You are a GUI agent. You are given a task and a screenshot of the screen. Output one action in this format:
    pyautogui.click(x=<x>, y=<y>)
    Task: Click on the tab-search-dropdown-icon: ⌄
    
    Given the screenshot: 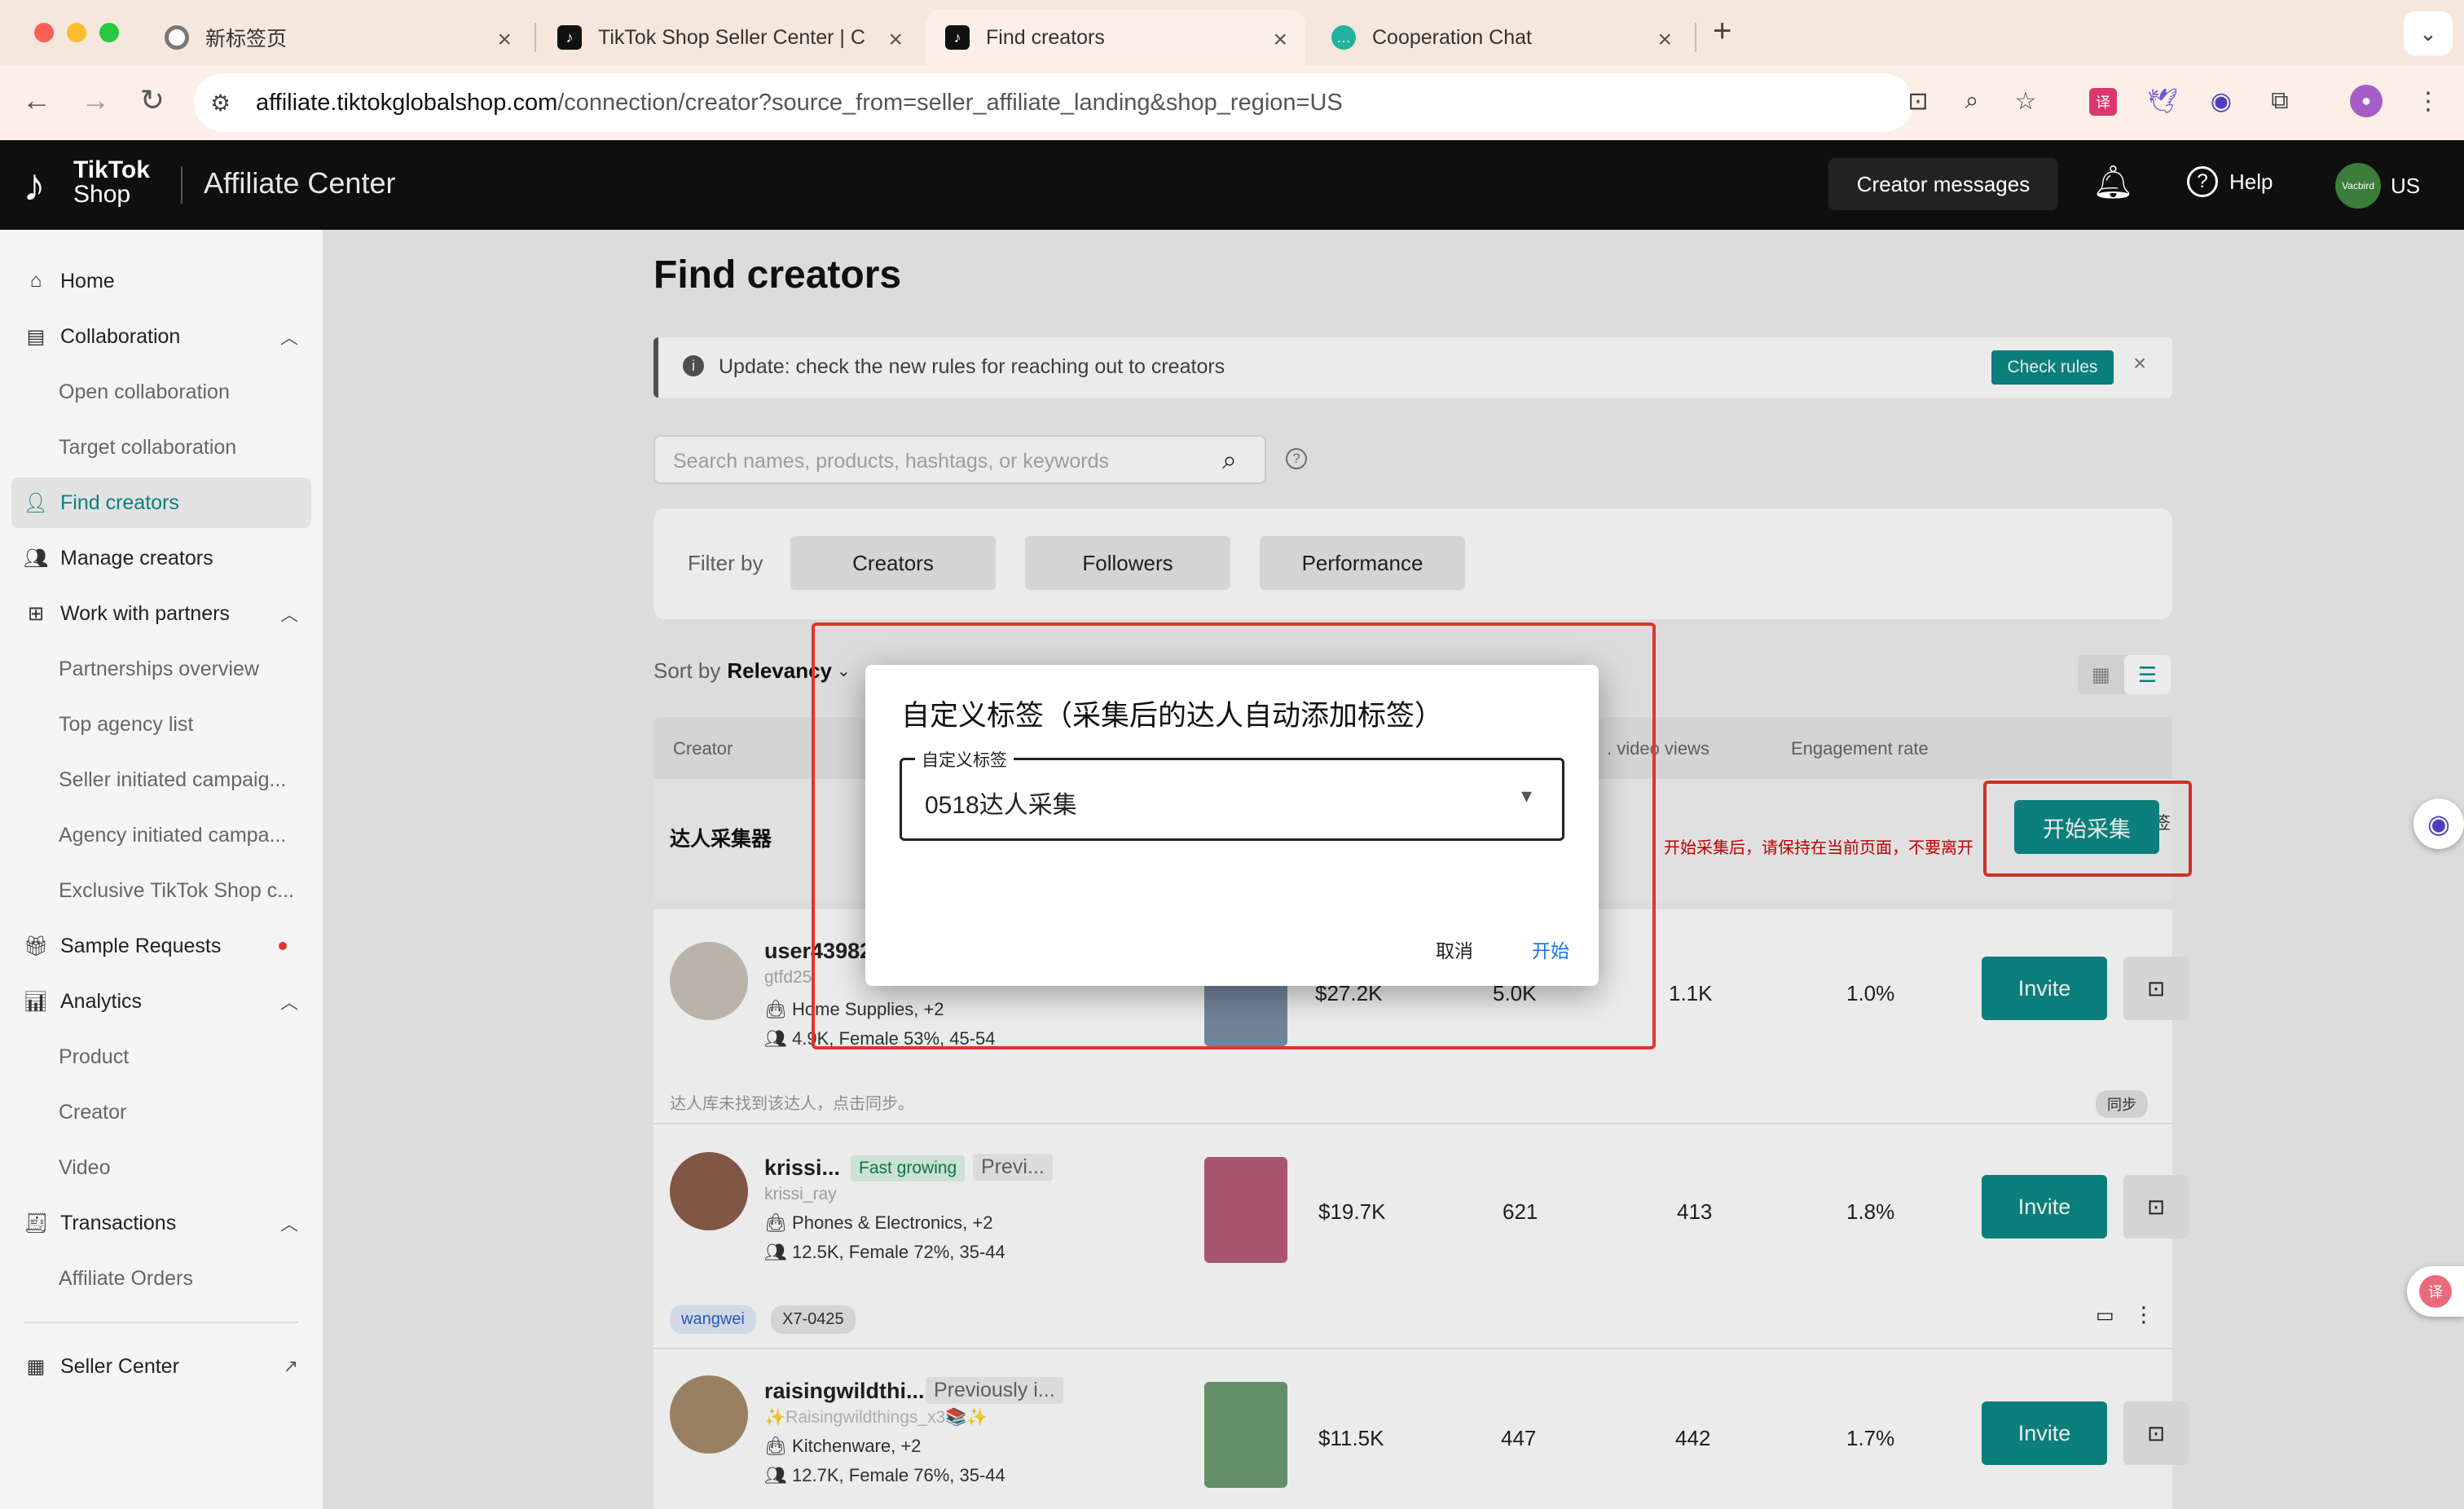 What is the action you would take?
    pyautogui.click(x=2428, y=33)
    